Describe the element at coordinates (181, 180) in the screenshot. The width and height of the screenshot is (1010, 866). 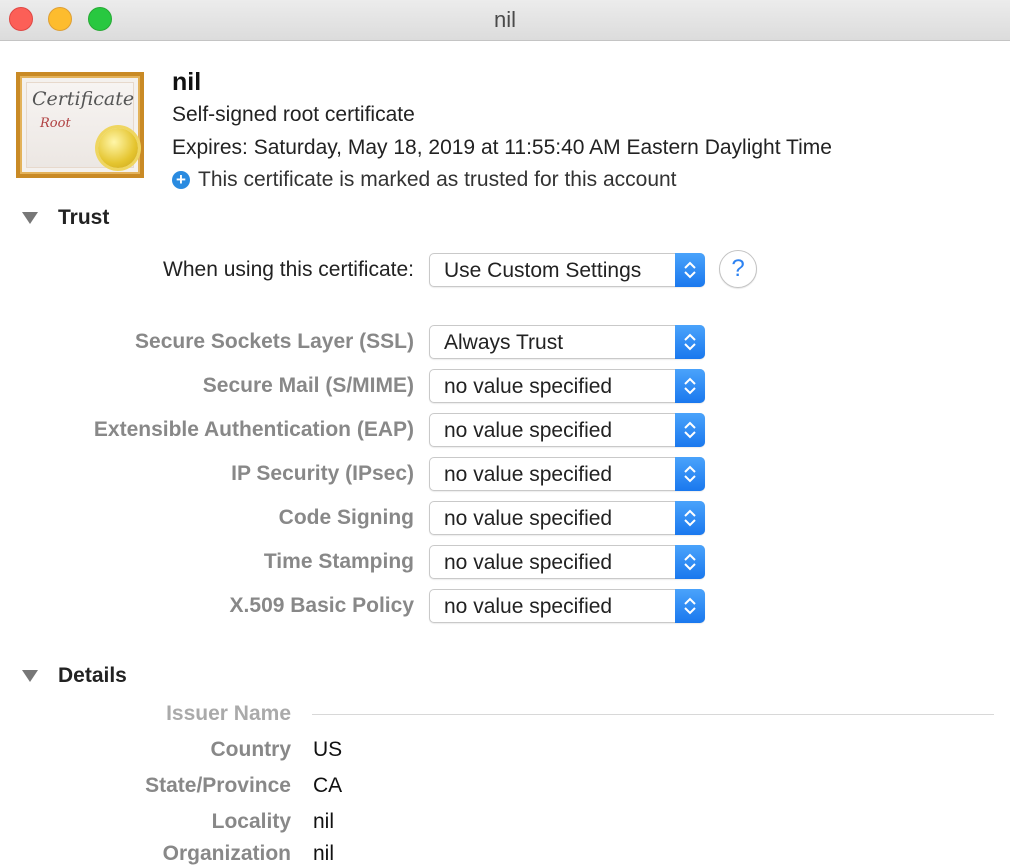
I see `plus-circle-icon: +` at that location.